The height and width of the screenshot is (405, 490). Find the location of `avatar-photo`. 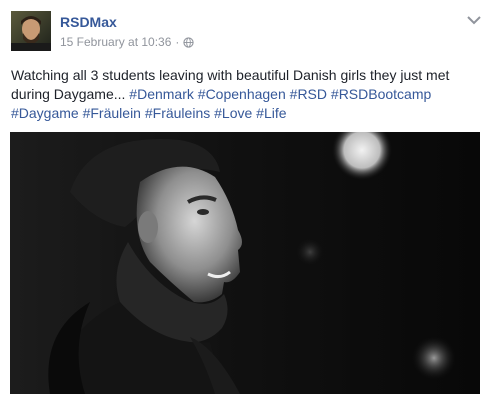

avatar-photo is located at coordinates (31, 31).